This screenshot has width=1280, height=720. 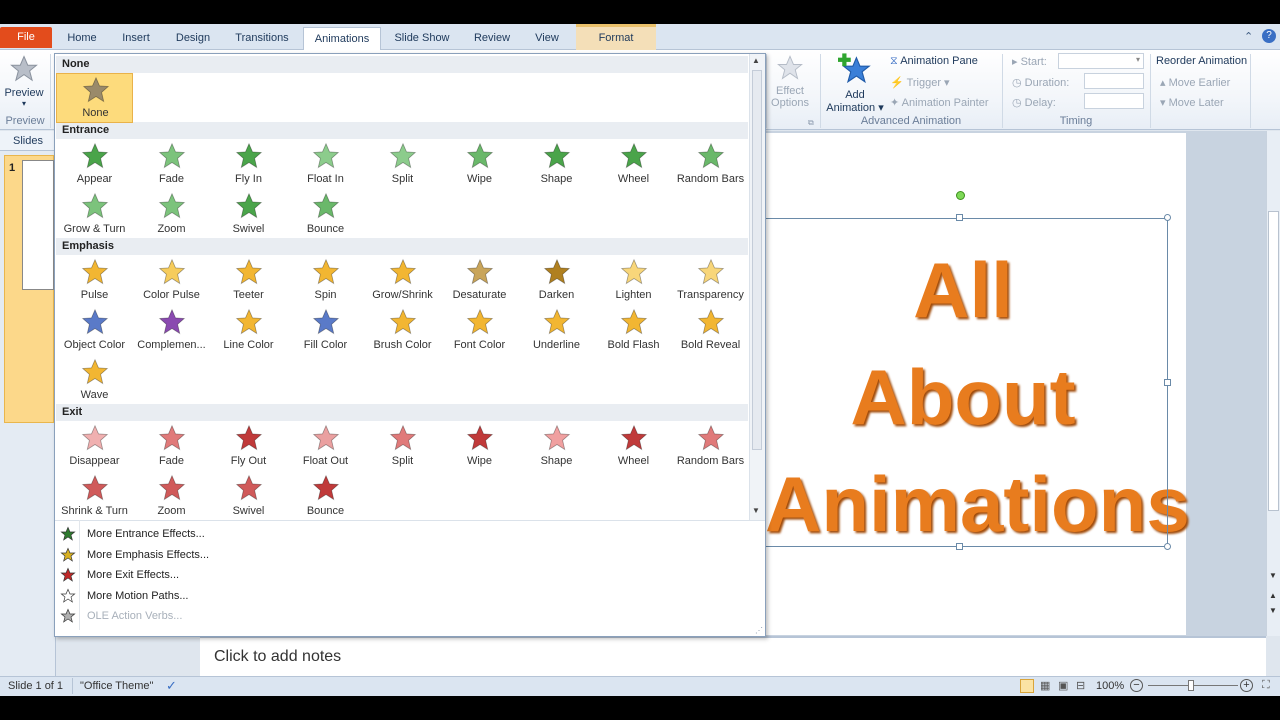 I want to click on entrance-effect-grow-turn: Grow & Turn, so click(x=94, y=215).